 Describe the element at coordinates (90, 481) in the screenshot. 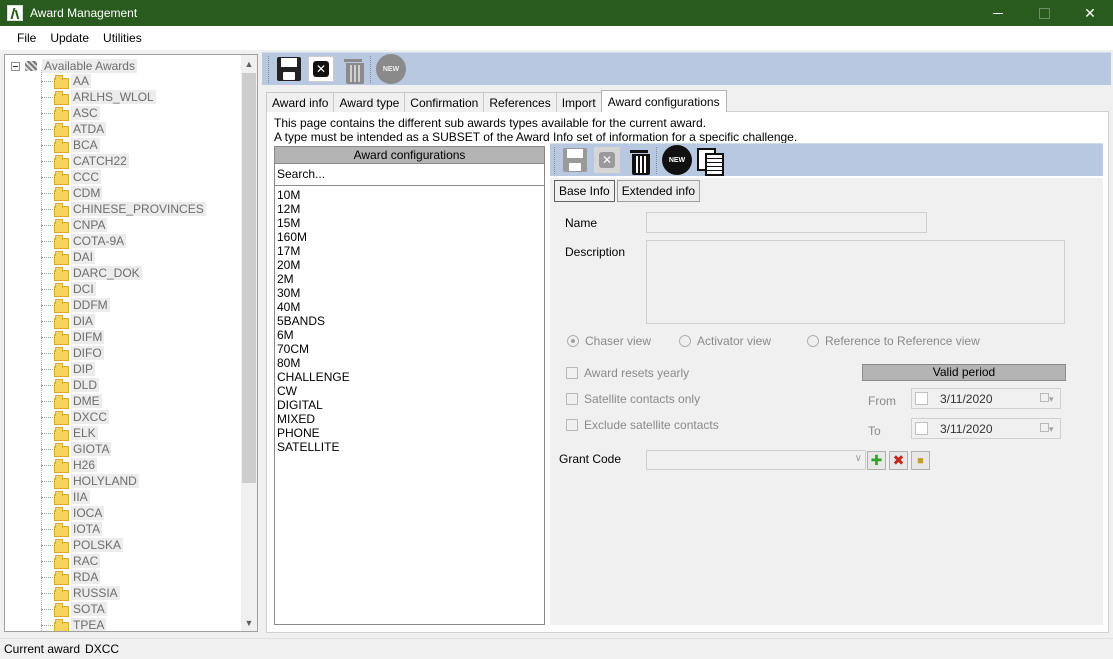

I see `tree-item: HOLYLAND` at that location.